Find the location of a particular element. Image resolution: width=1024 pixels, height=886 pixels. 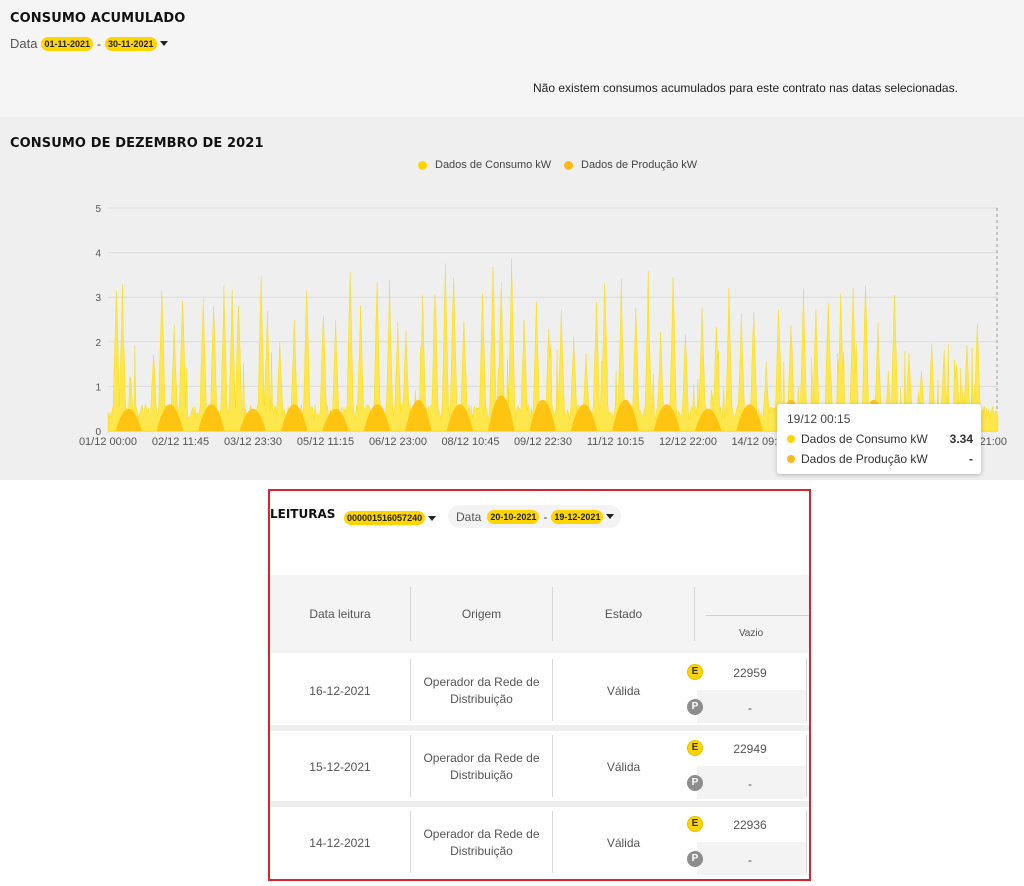

tooltip-value-producao: - is located at coordinates (971, 459).